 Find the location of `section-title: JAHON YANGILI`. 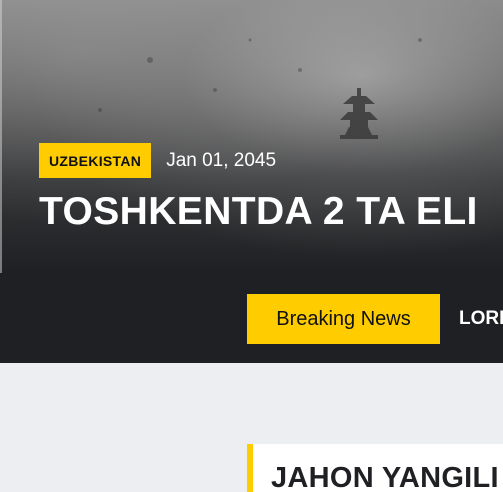

section-title: JAHON YANGILI is located at coordinates (385, 477).